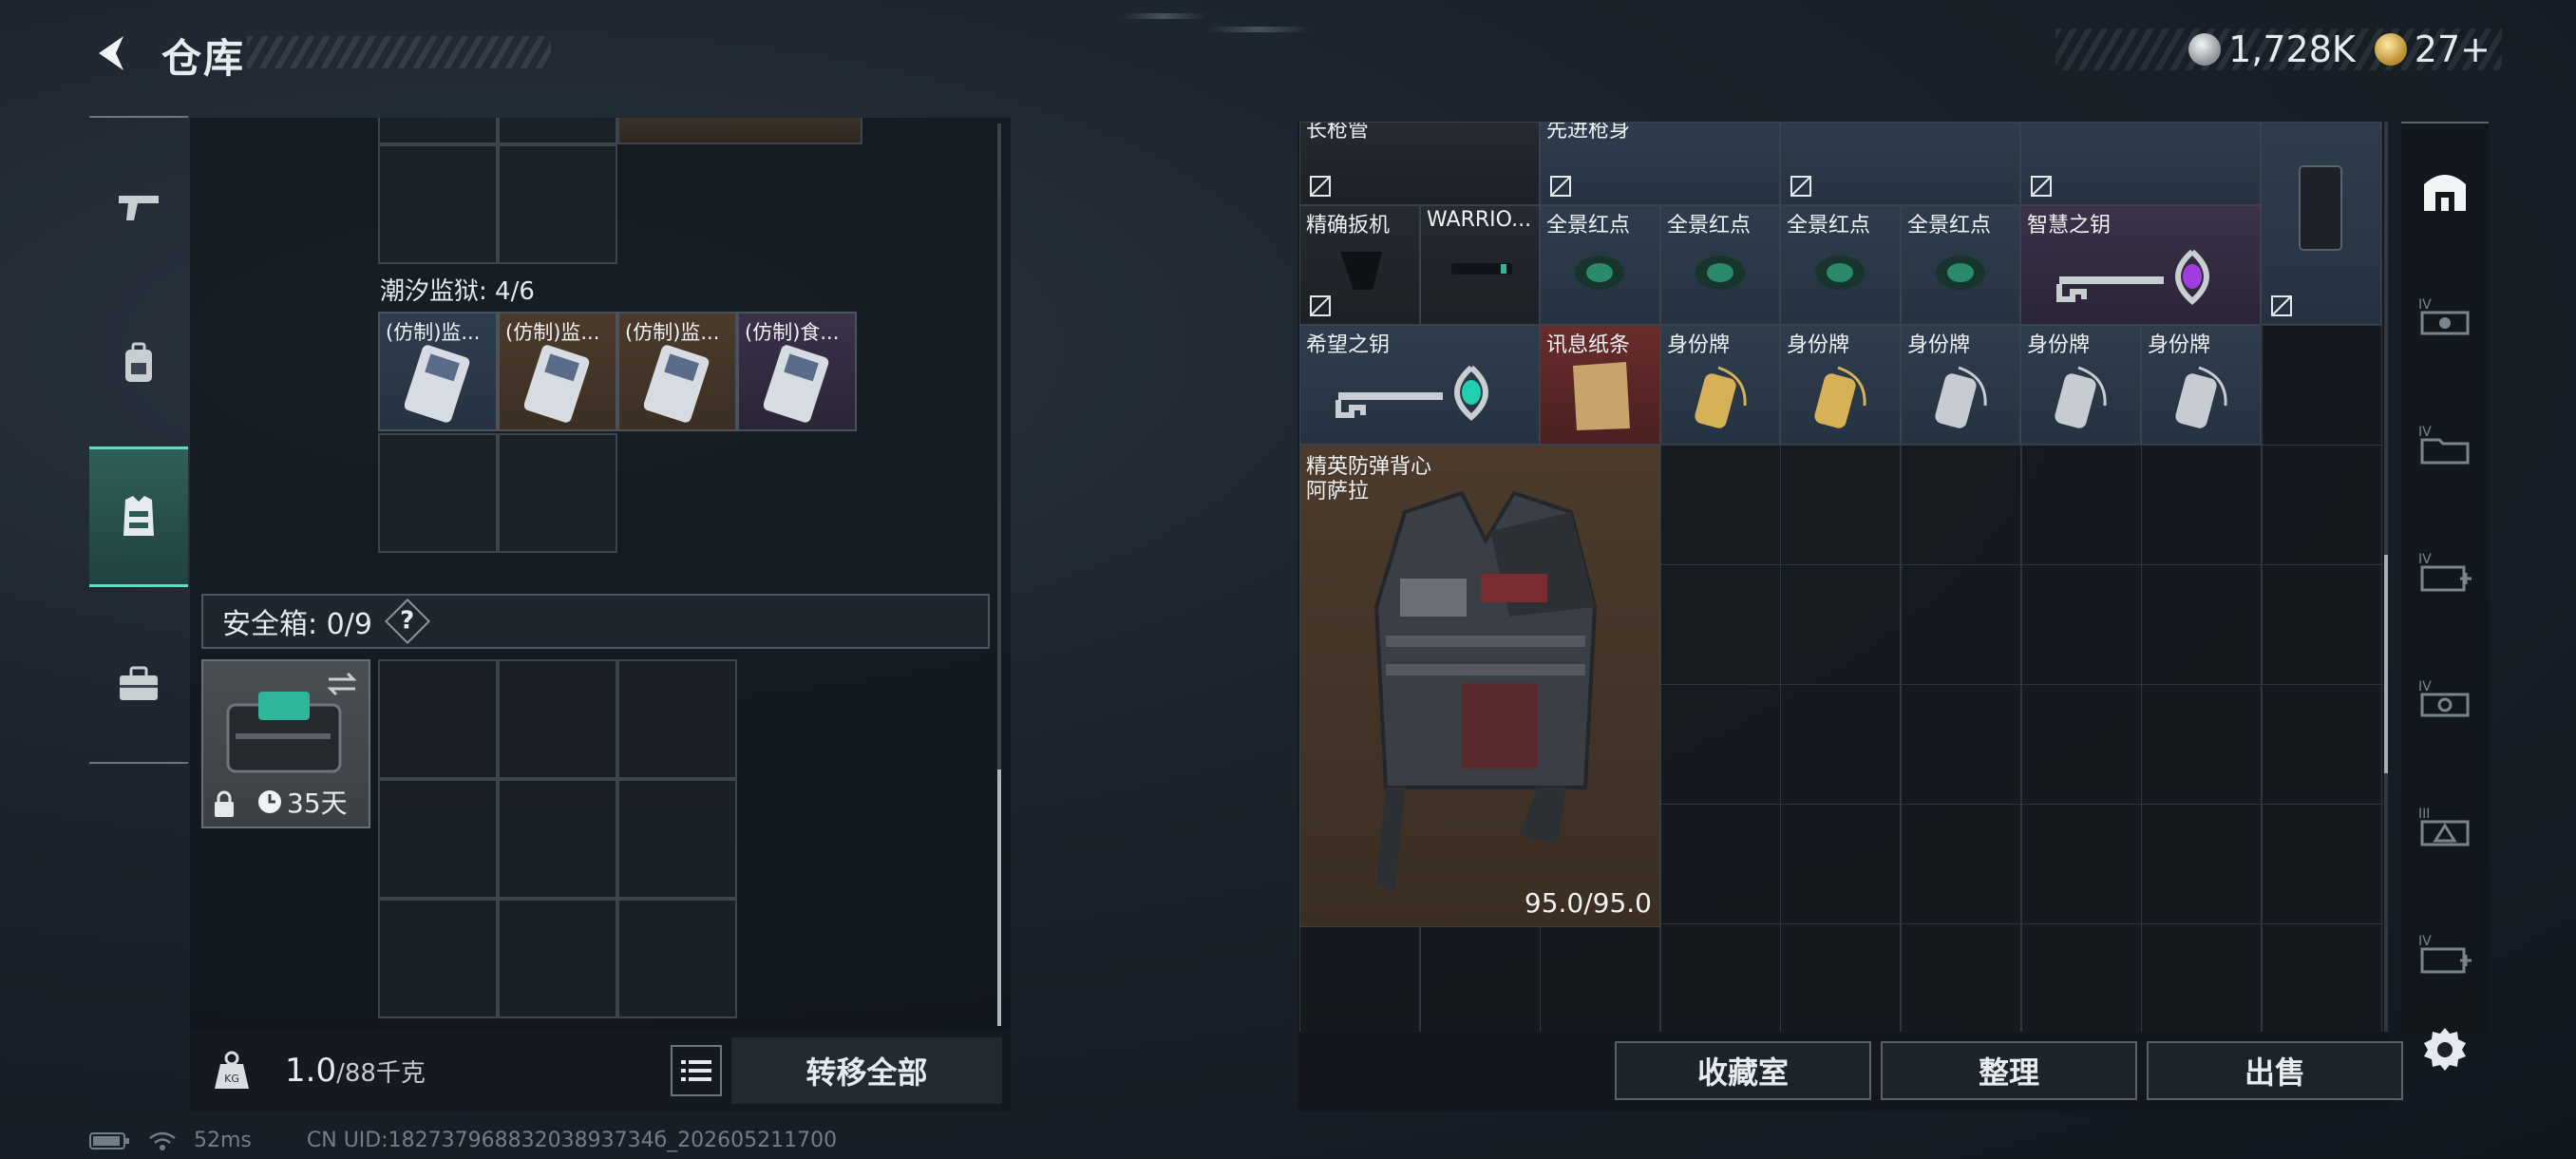 The image size is (2576, 1159). I want to click on precision-trigger-item: 精确扳机, so click(1359, 265).